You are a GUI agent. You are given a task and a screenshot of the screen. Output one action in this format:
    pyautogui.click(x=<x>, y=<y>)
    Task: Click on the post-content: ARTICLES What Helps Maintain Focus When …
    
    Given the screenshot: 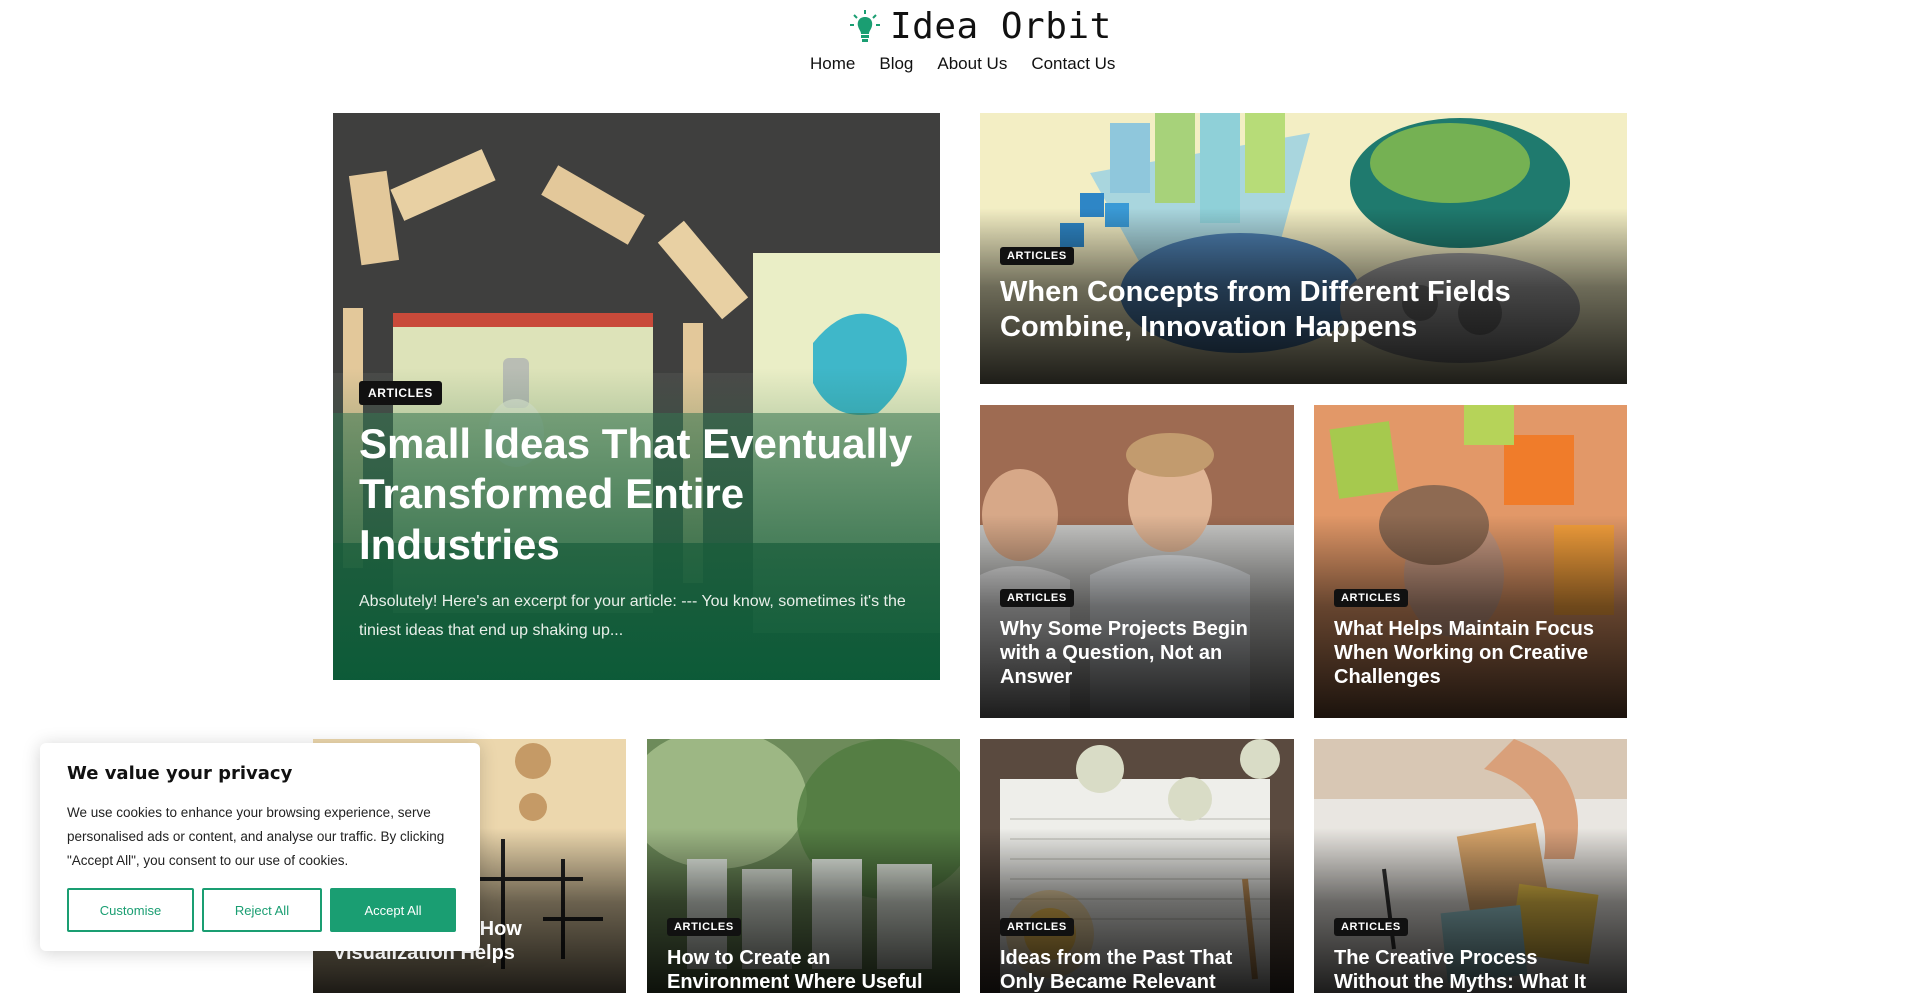 What is the action you would take?
    pyautogui.click(x=1470, y=638)
    